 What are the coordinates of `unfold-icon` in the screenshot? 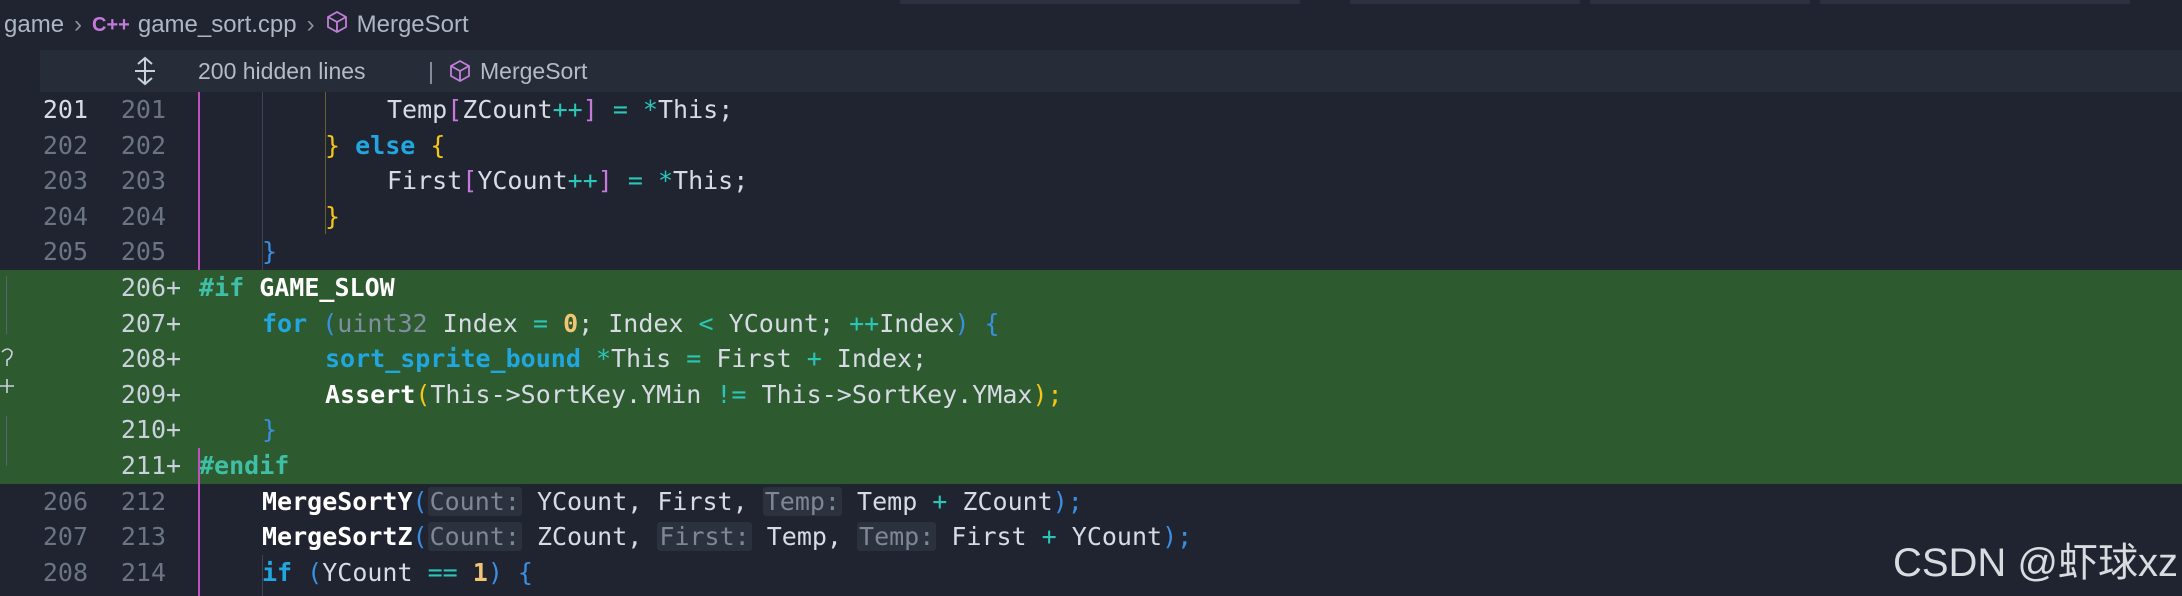 It's located at (145, 71).